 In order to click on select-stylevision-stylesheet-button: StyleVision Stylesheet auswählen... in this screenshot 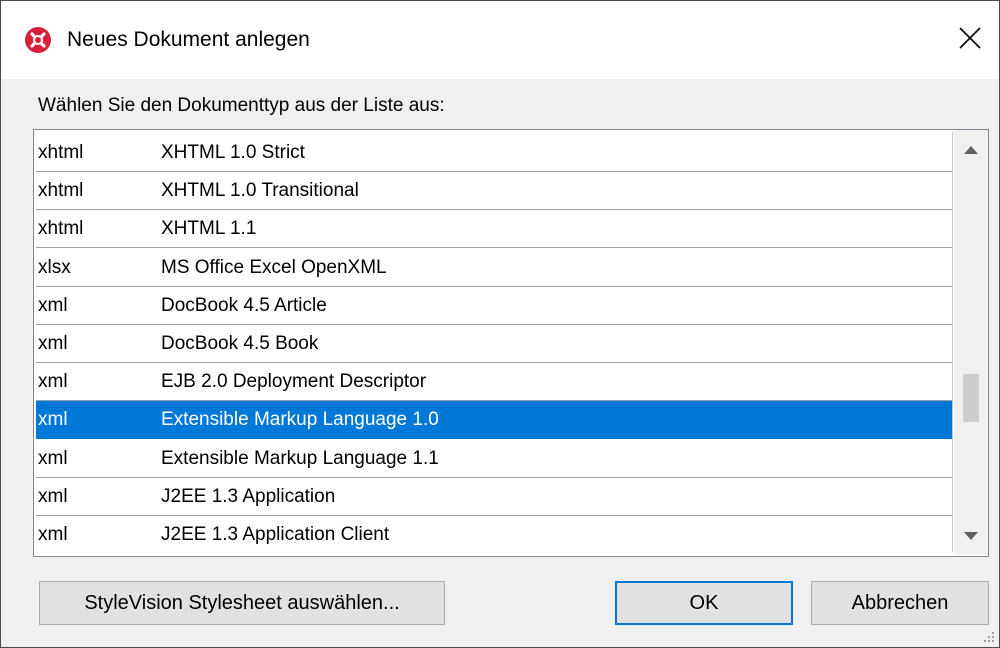, I will do `click(242, 603)`.